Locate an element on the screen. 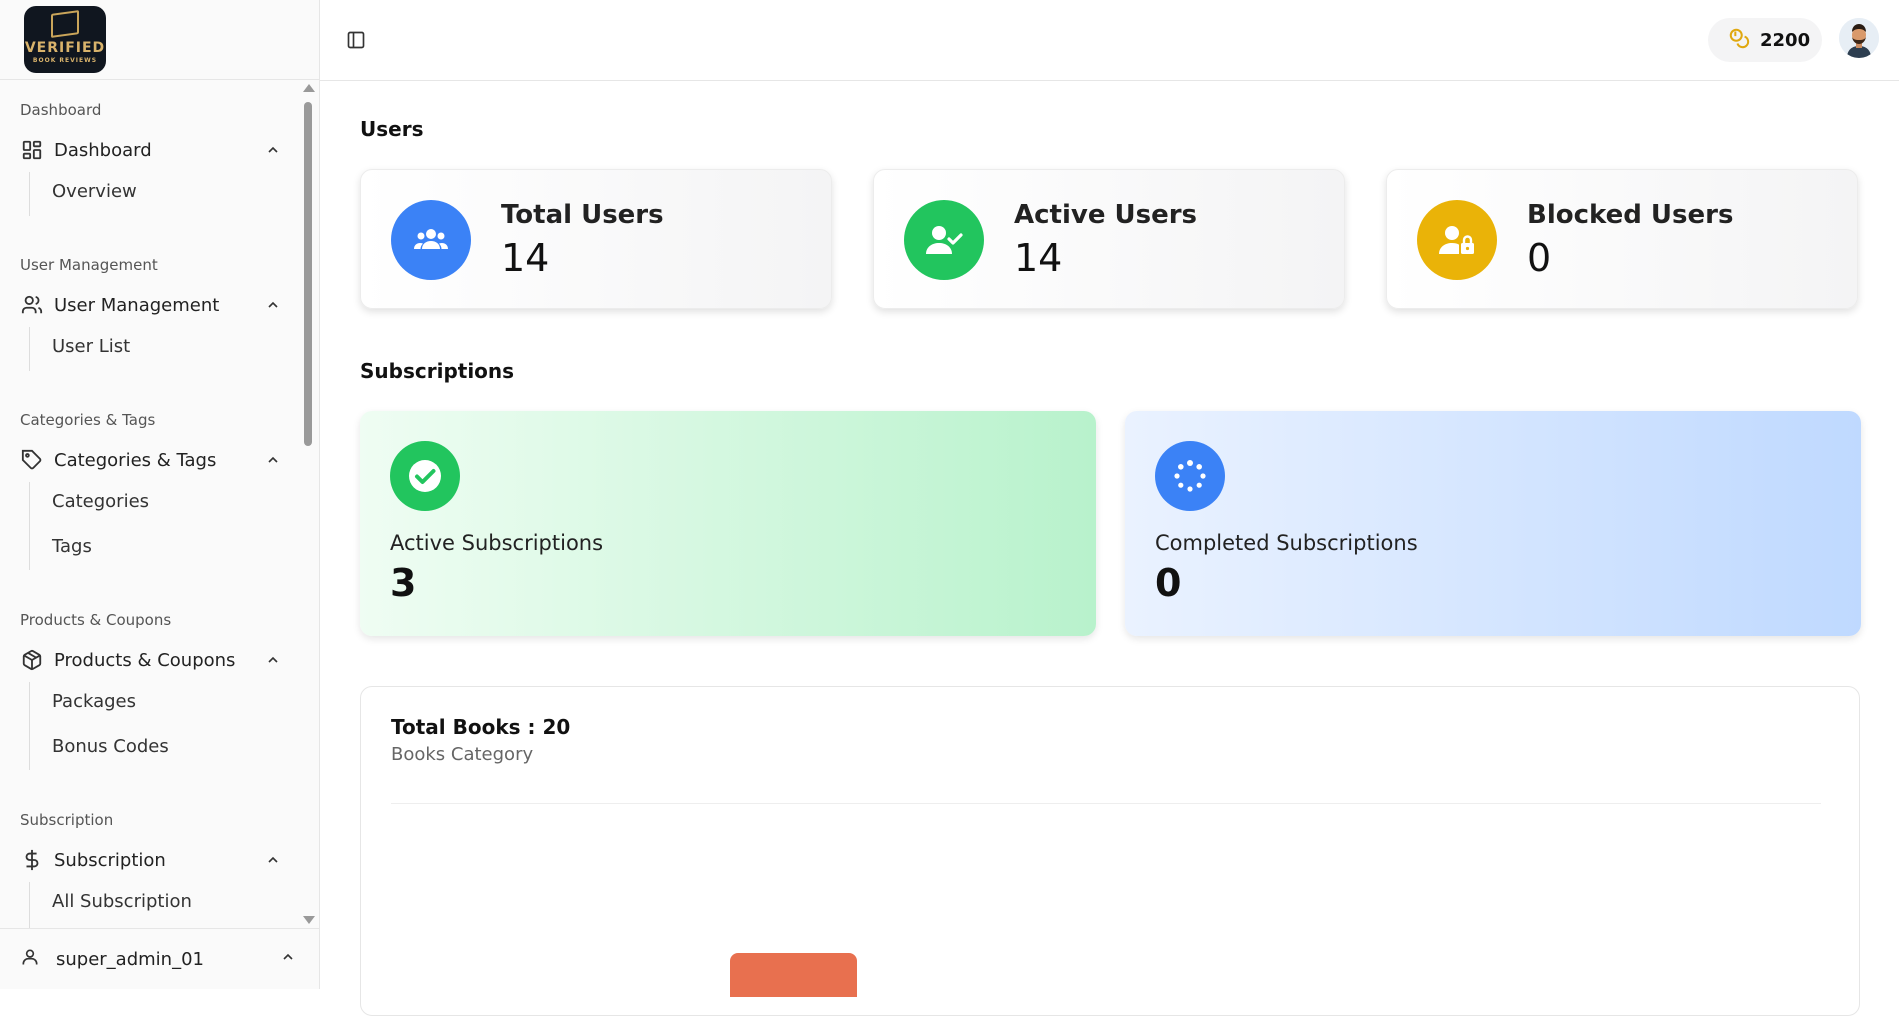 This screenshot has height=1016, width=1899. logo-line-2: BOOK REVIEWS is located at coordinates (65, 60).